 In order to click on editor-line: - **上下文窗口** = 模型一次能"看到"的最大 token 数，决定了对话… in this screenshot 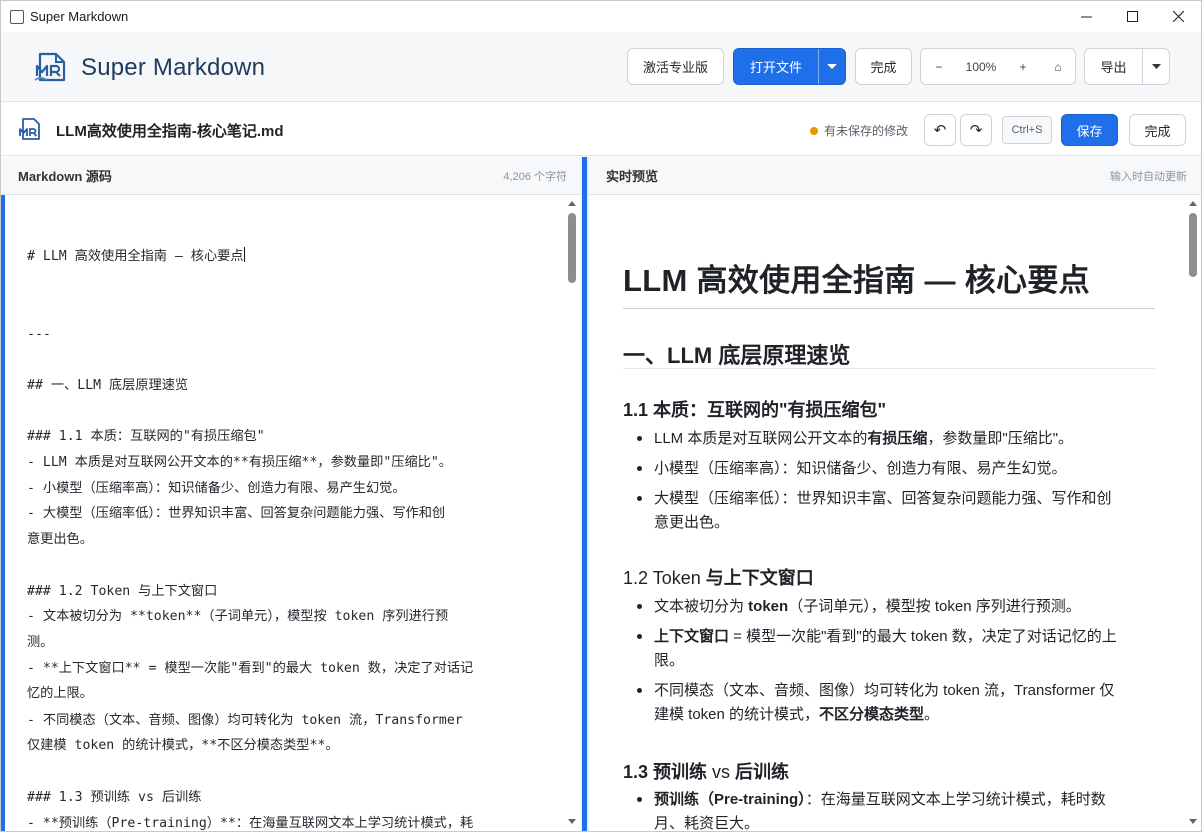, I will do `click(250, 668)`.